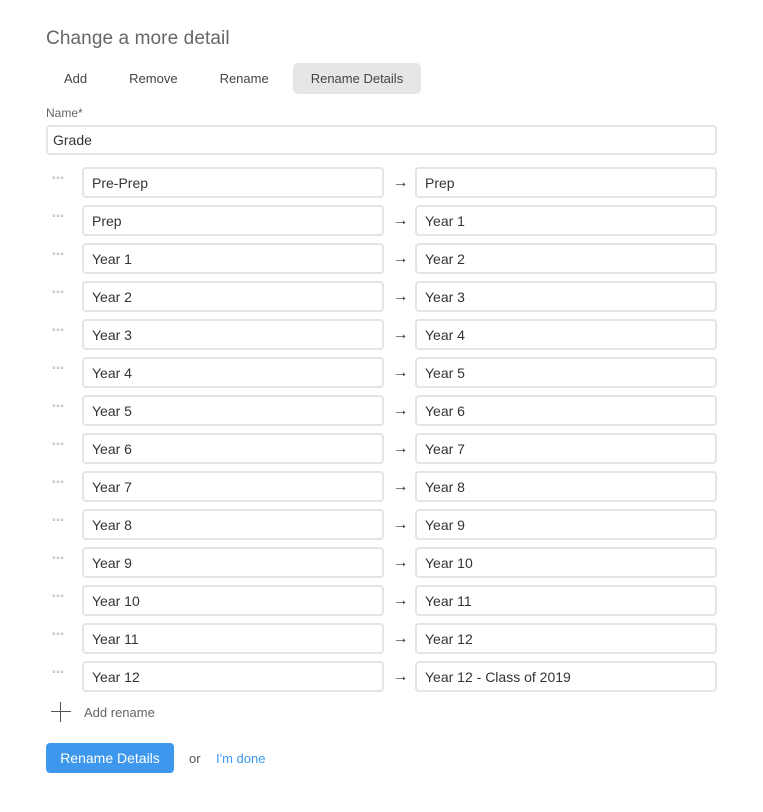  Describe the element at coordinates (244, 78) in the screenshot. I see `tab-rename: Rename` at that location.